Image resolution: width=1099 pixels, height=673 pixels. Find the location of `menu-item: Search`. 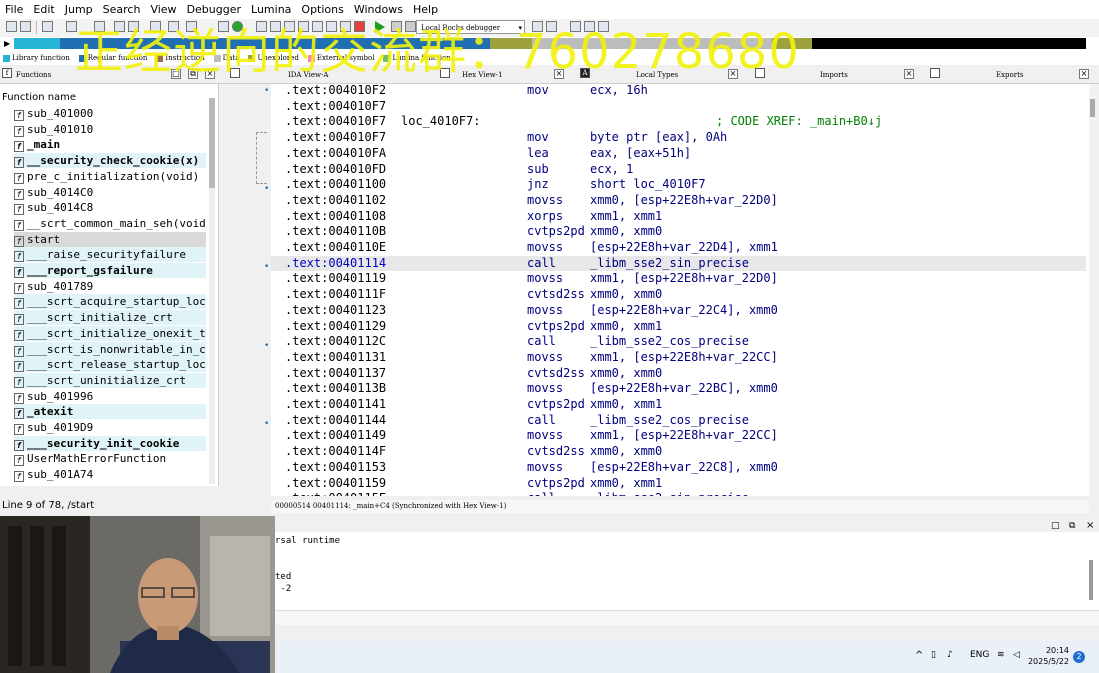

menu-item: Search is located at coordinates (122, 9).